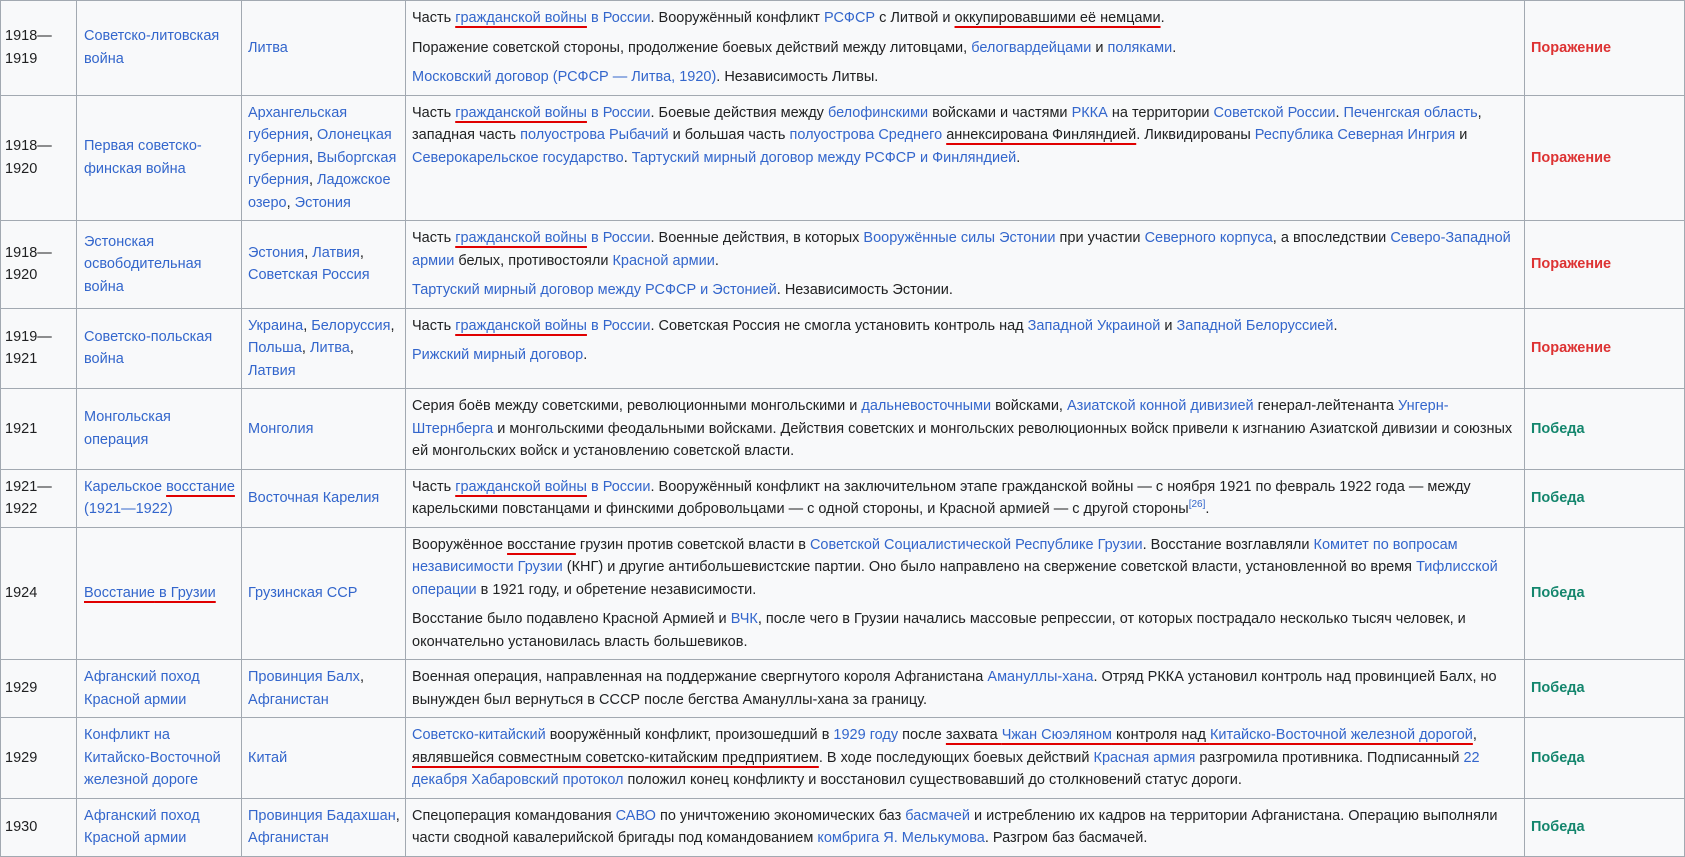  Describe the element at coordinates (959, 238) in the screenshot. I see `description-link: Вооружённые силы Эстонии` at that location.